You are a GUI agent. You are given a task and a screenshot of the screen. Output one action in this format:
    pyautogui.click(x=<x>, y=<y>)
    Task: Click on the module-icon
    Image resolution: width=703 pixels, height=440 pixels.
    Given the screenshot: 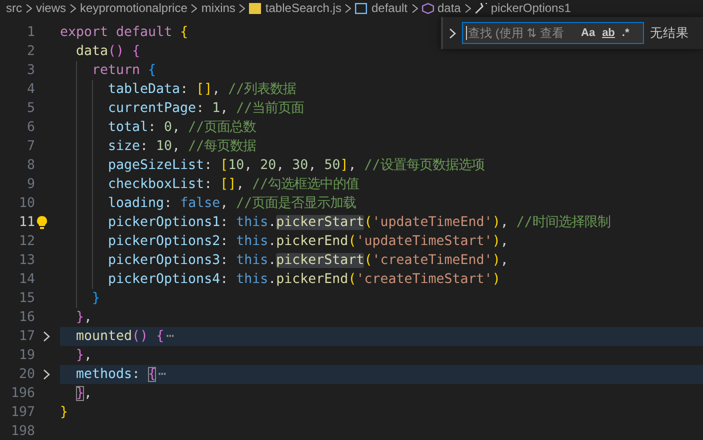 What is the action you would take?
    pyautogui.click(x=361, y=8)
    